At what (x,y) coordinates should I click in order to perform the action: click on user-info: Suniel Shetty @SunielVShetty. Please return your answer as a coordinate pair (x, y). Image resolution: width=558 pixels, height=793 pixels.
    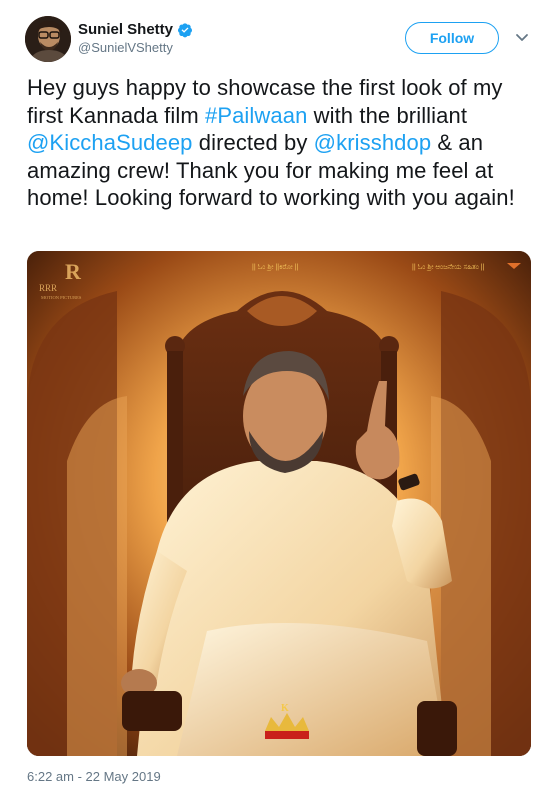
    Looking at the image, I should click on (135, 38).